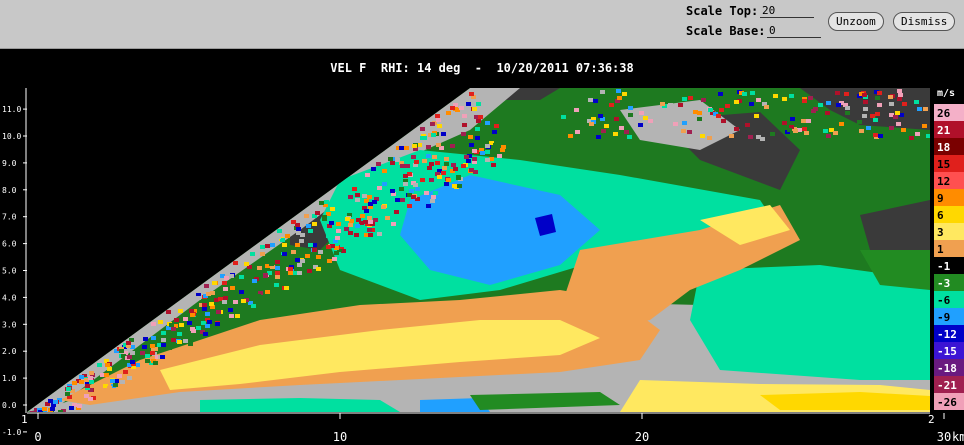 This screenshot has width=964, height=445. What do you see at coordinates (958, 437) in the screenshot?
I see `x-axis-unit: km` at bounding box center [958, 437].